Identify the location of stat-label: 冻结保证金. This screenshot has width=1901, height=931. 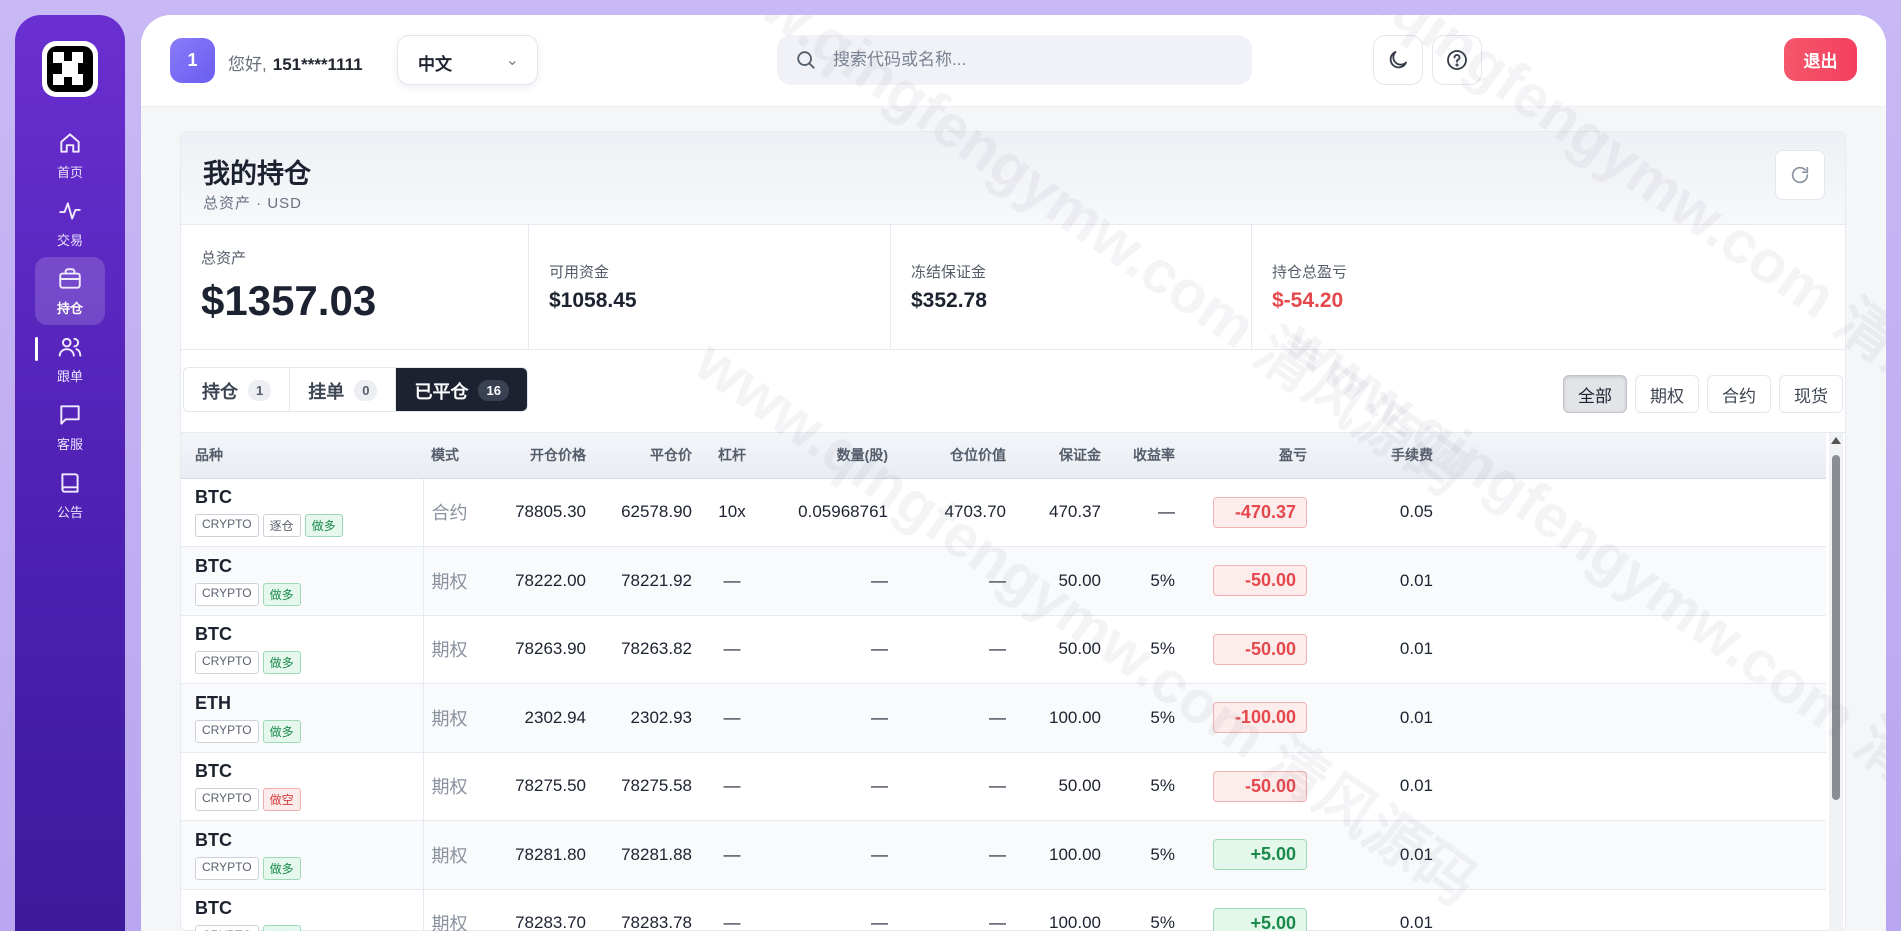
(949, 272).